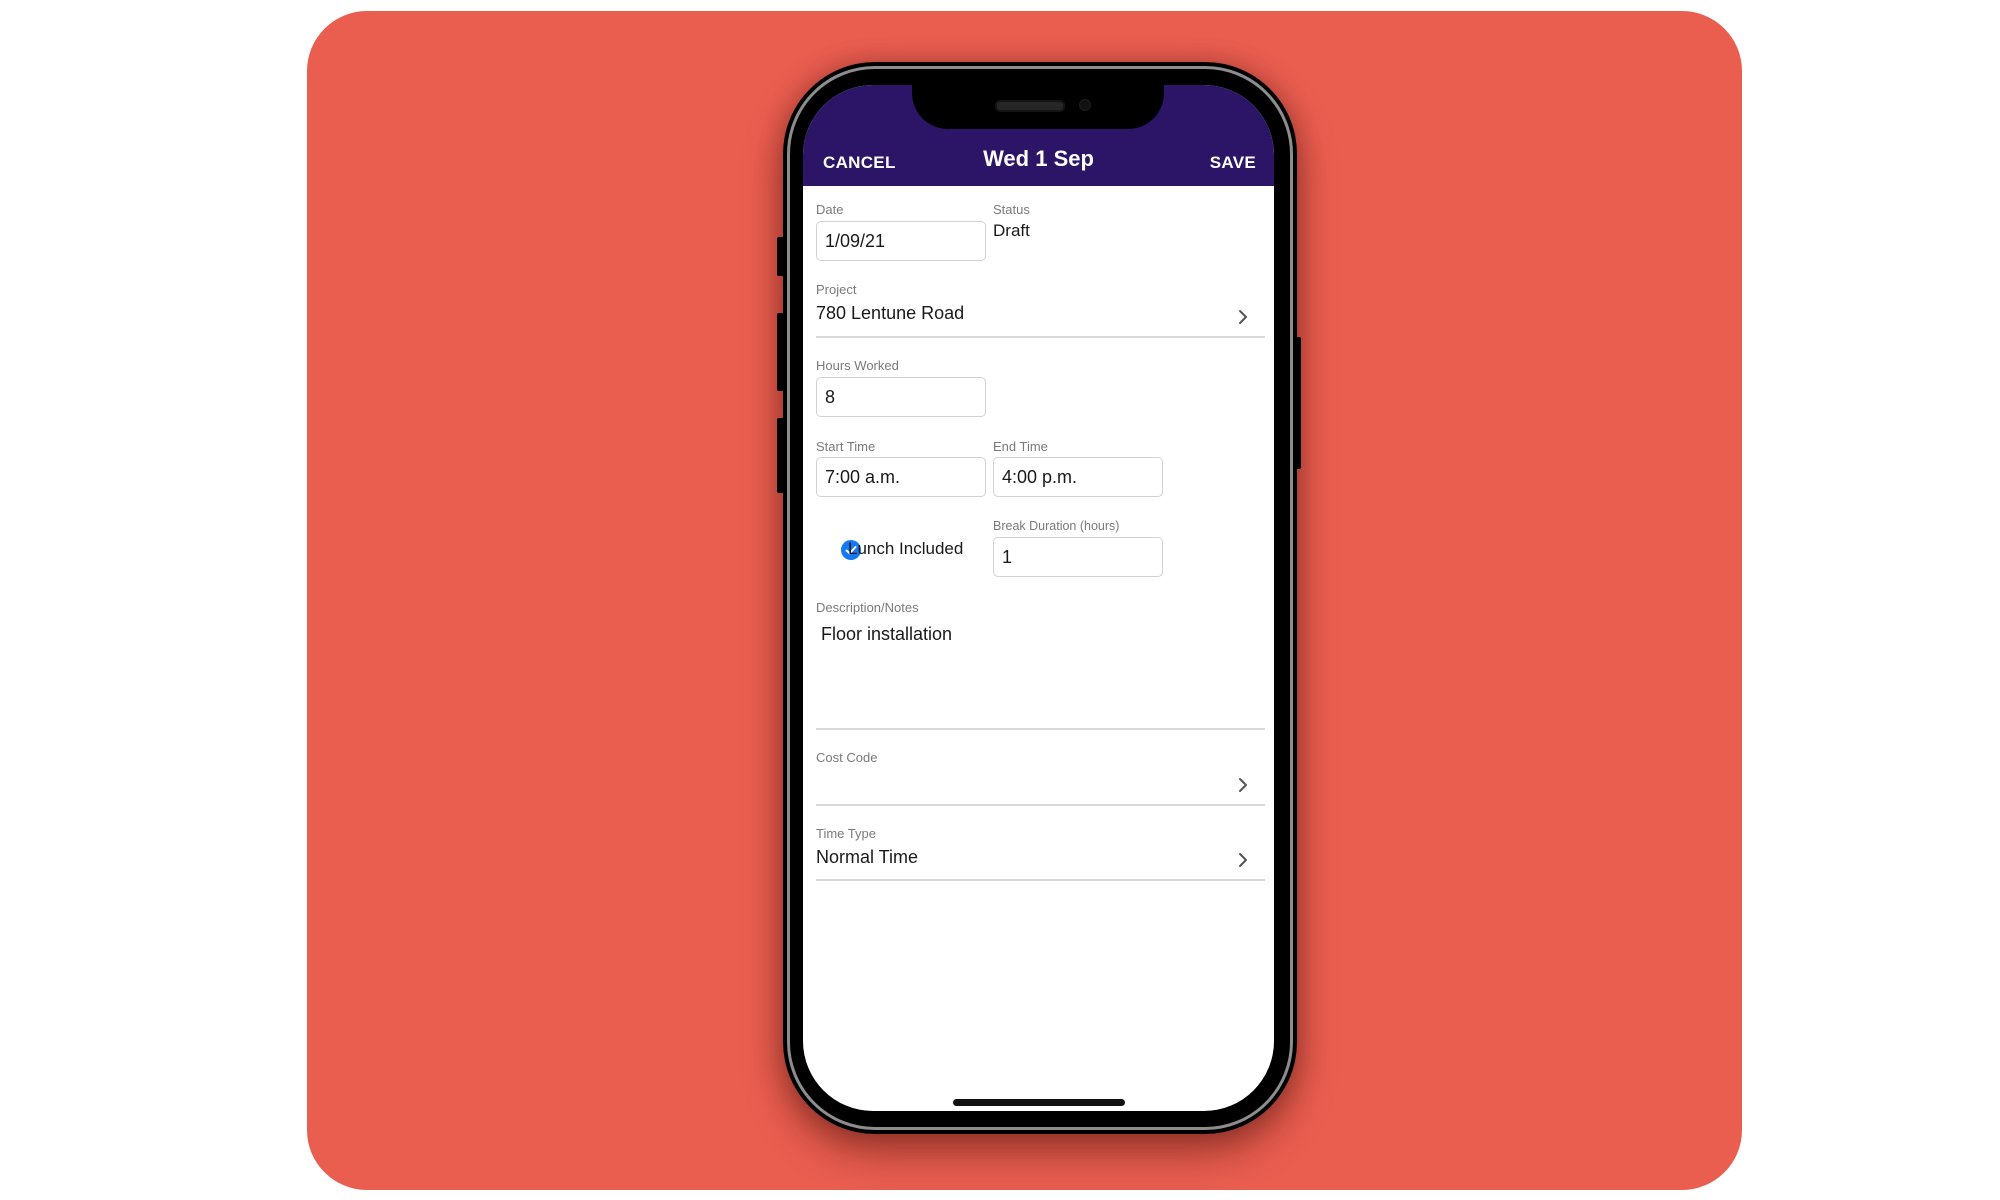  What do you see at coordinates (1056, 526) in the screenshot?
I see `break-duration-label: Break Duration (hours)` at bounding box center [1056, 526].